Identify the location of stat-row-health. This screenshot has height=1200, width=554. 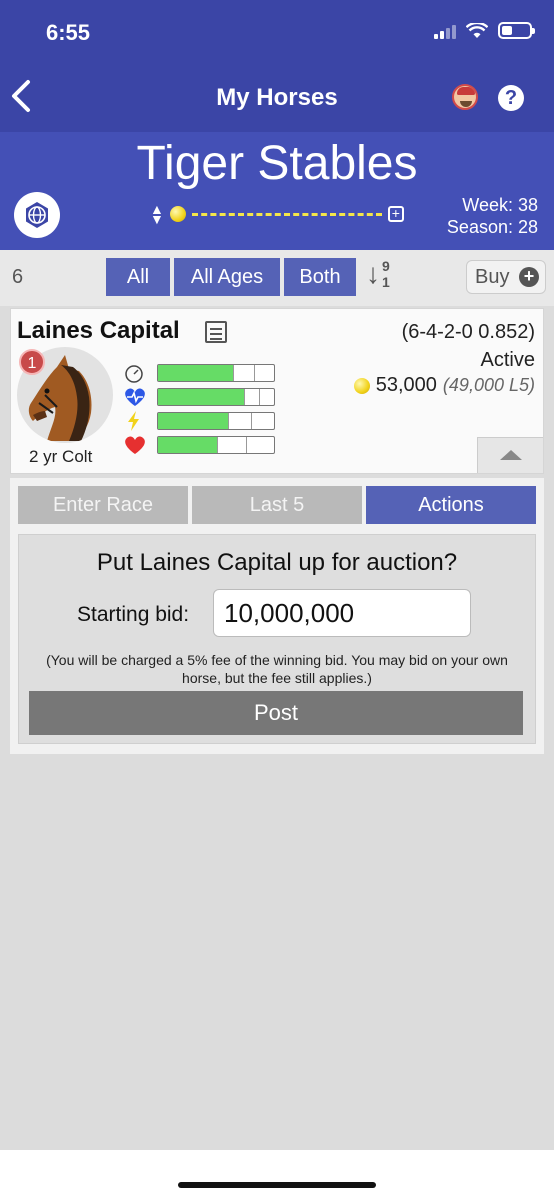
(199, 445).